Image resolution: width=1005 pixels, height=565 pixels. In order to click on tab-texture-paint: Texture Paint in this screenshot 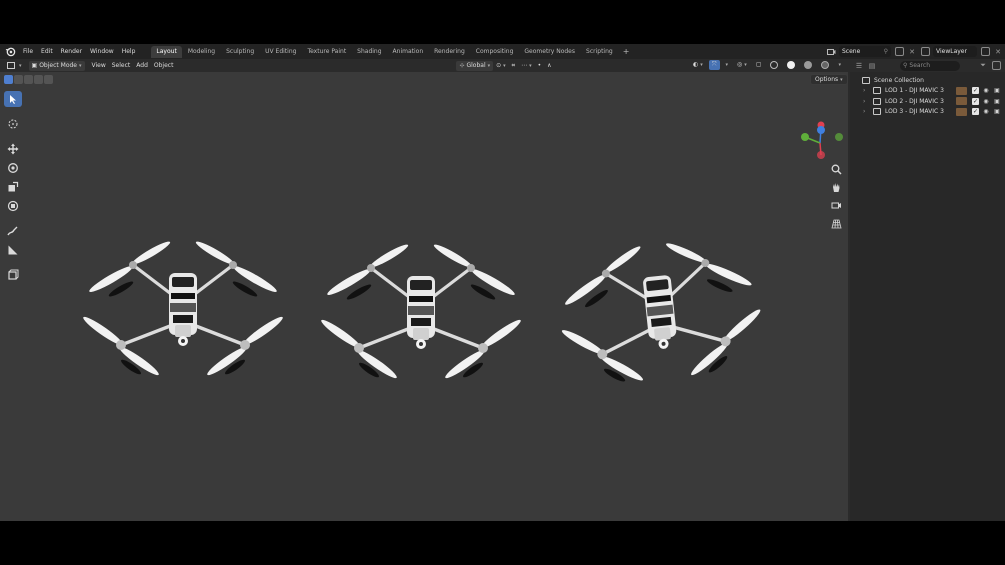, I will do `click(326, 52)`.